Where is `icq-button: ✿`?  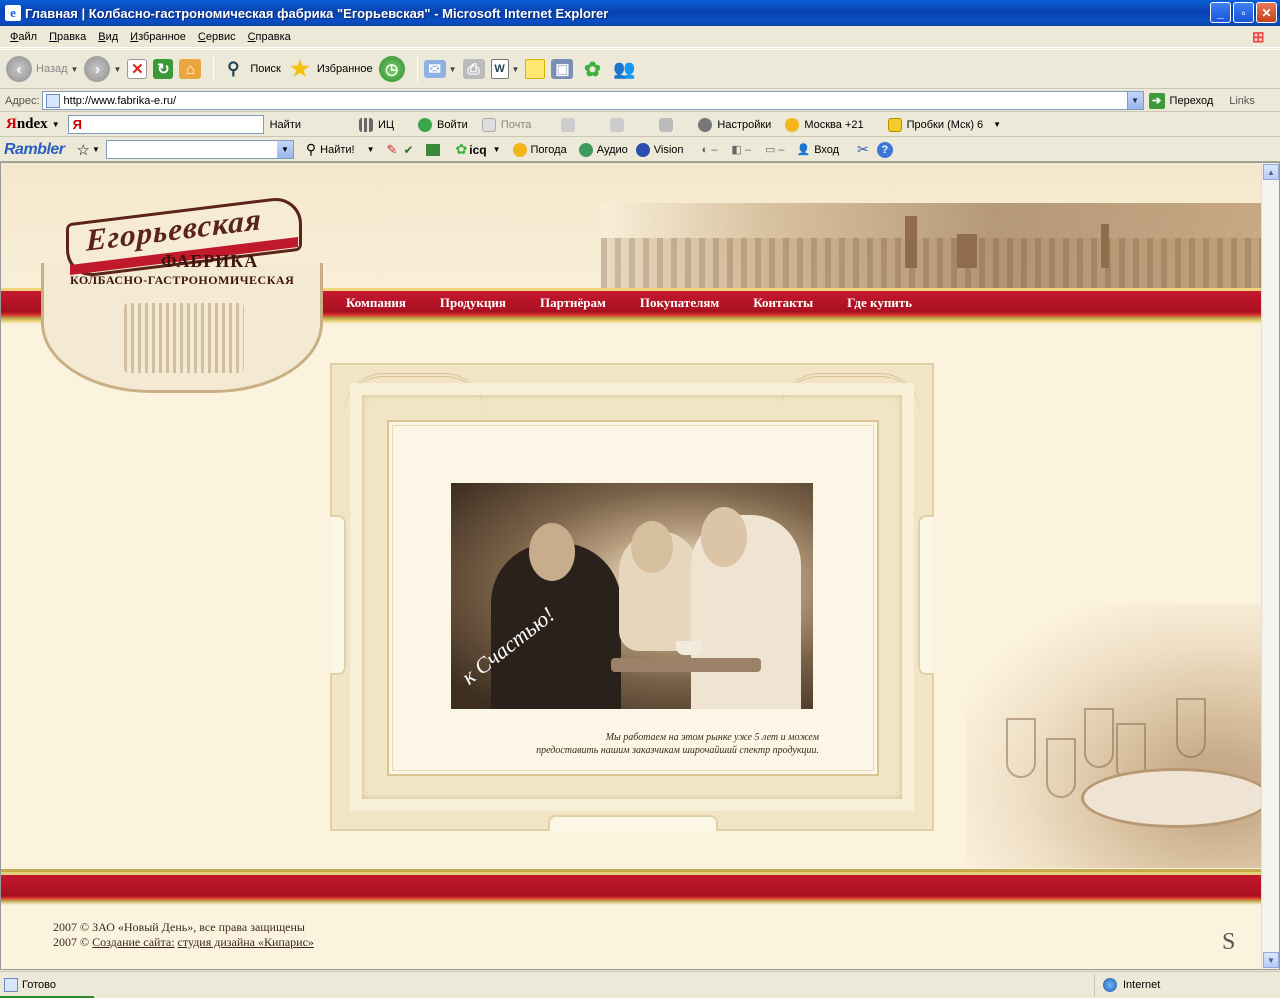
icq-button: ✿ is located at coordinates (592, 69).